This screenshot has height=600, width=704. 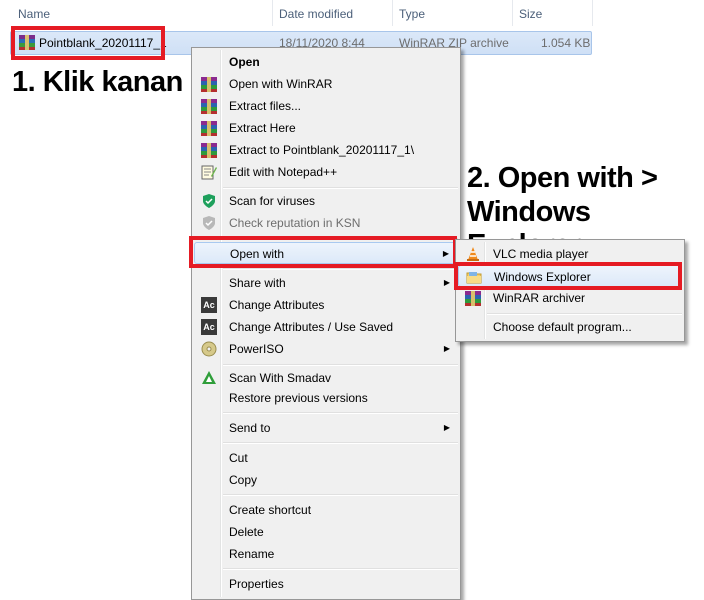 I want to click on menu-item-change-attributes: Ac Change Attributes, so click(x=326, y=305).